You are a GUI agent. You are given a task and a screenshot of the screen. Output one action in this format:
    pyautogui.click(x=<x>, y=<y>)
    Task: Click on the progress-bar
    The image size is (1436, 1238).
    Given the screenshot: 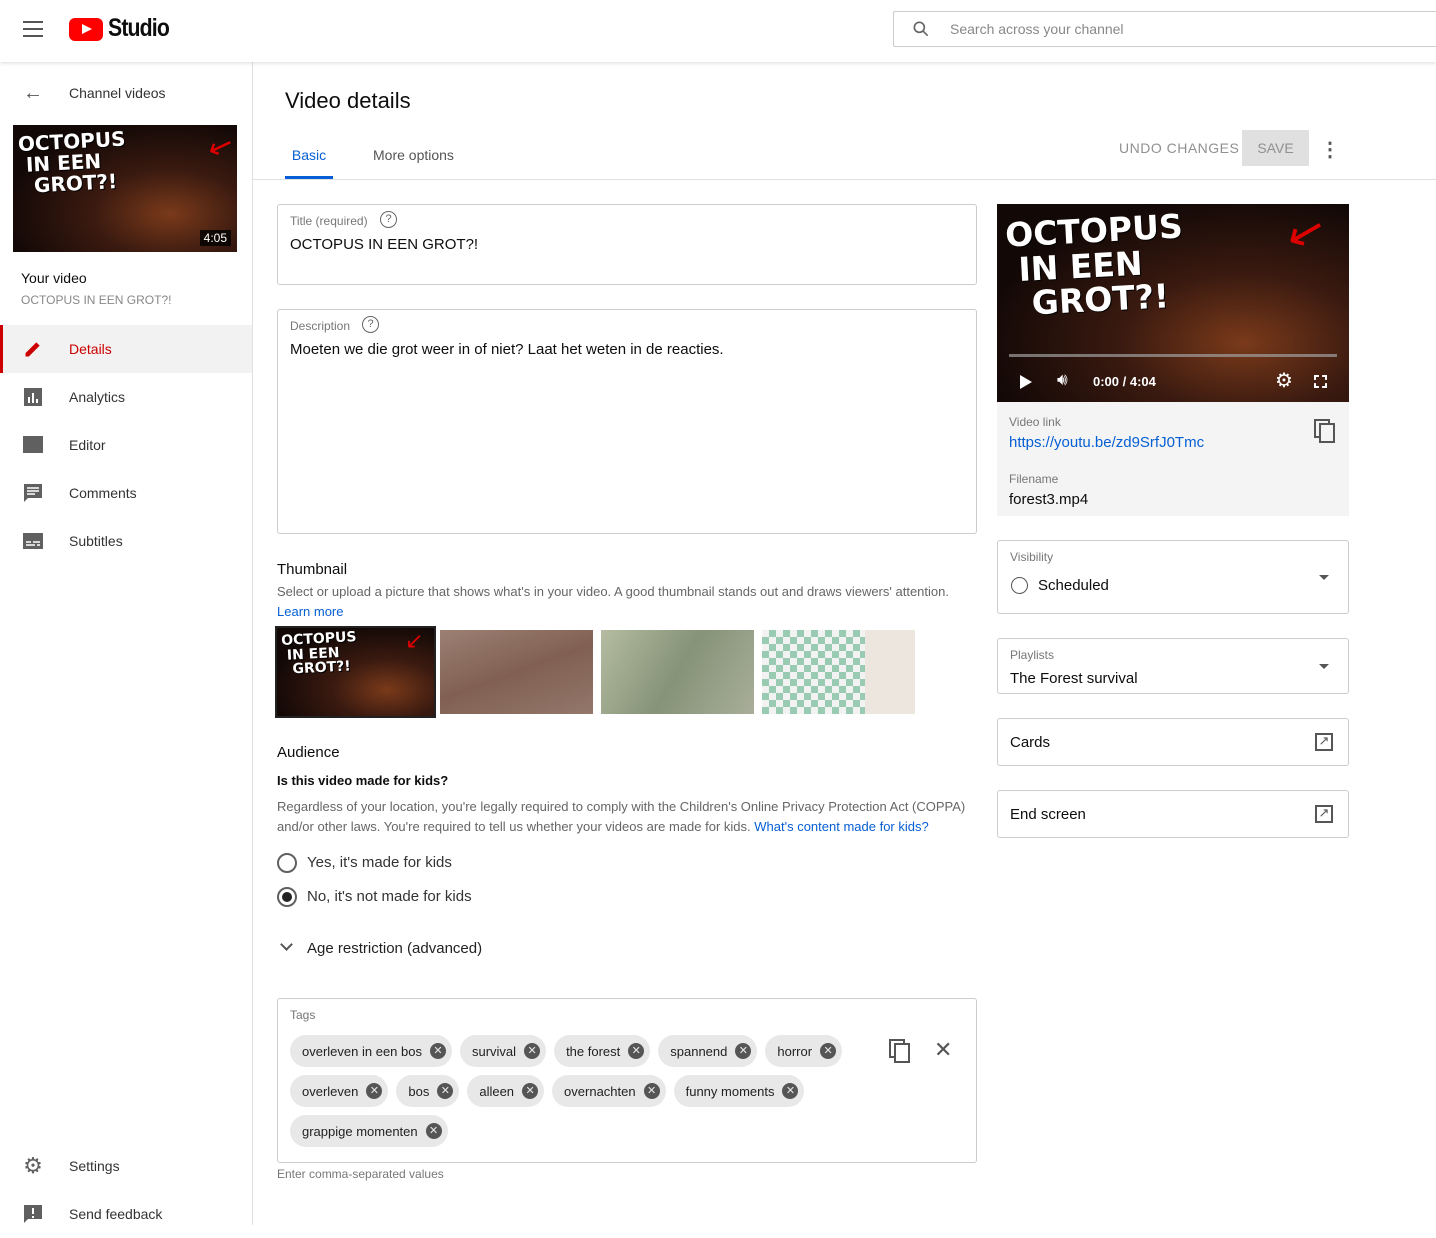 What is the action you would take?
    pyautogui.click(x=1173, y=355)
    